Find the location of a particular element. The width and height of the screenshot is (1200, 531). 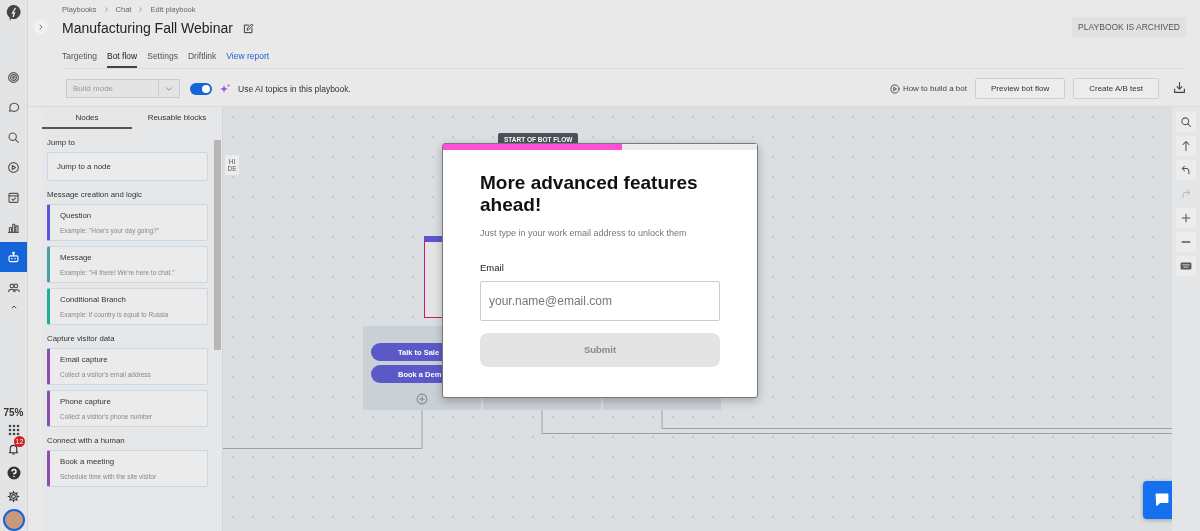

settings-icon is located at coordinates (13, 496).